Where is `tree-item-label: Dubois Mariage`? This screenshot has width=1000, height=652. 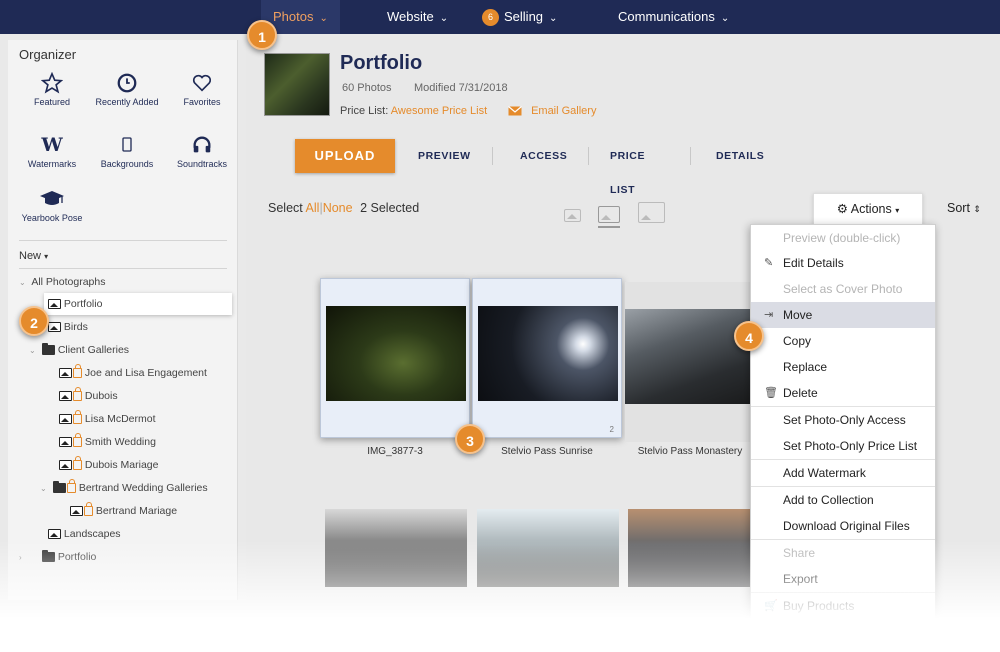
tree-item-label: Dubois Mariage is located at coordinates (121, 465).